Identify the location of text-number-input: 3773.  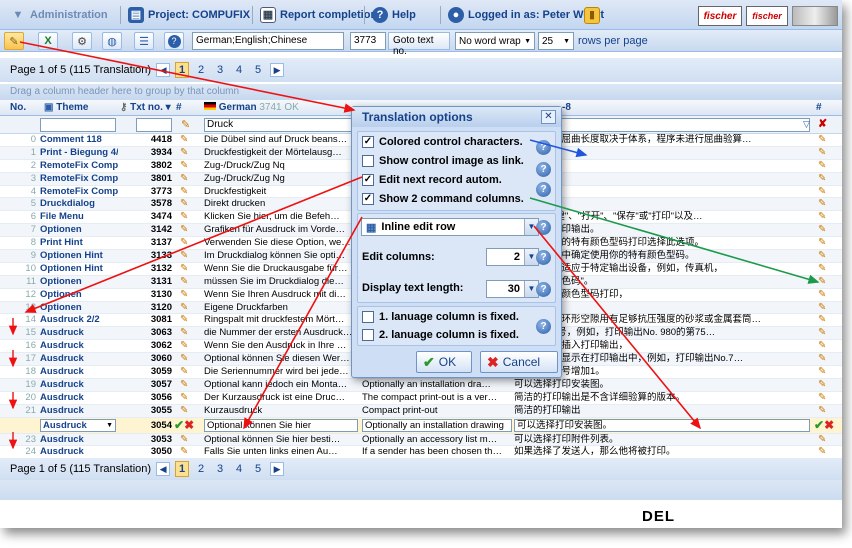
(368, 41).